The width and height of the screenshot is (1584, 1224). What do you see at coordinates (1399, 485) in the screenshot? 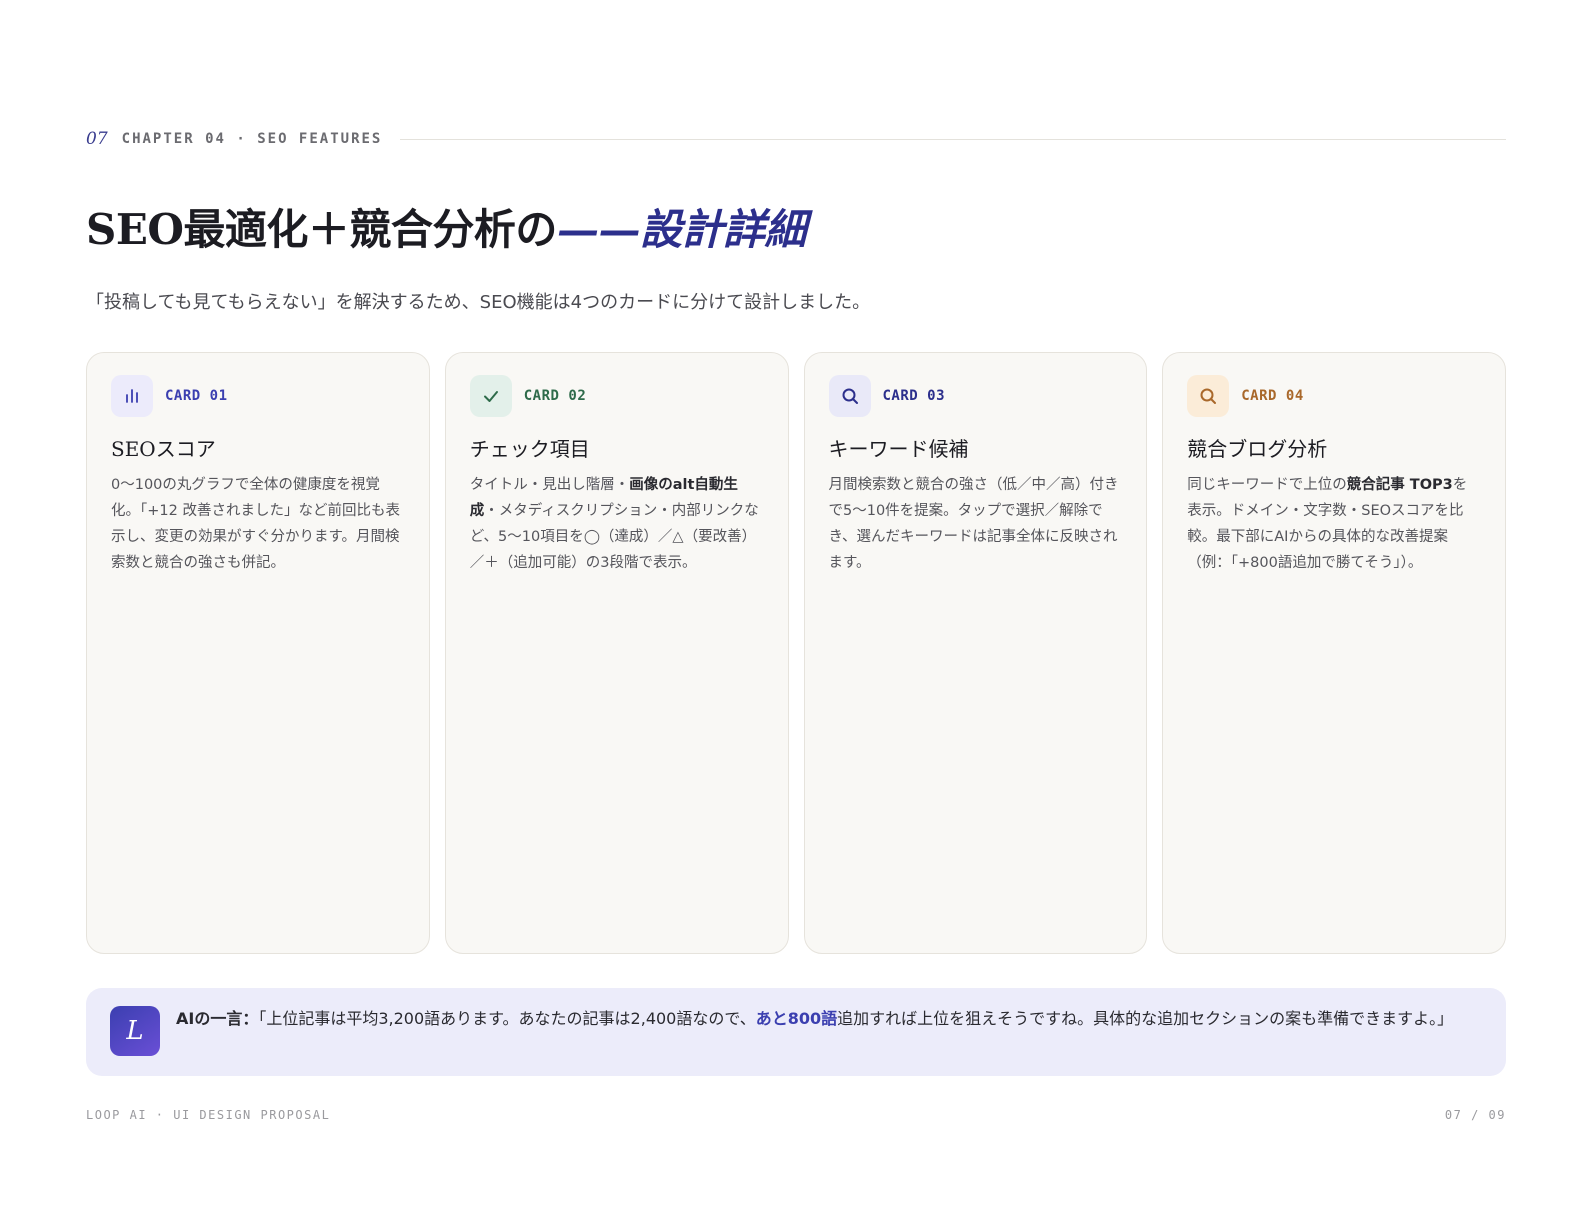
I see `card-body-bold: 競合記事 TOP3` at bounding box center [1399, 485].